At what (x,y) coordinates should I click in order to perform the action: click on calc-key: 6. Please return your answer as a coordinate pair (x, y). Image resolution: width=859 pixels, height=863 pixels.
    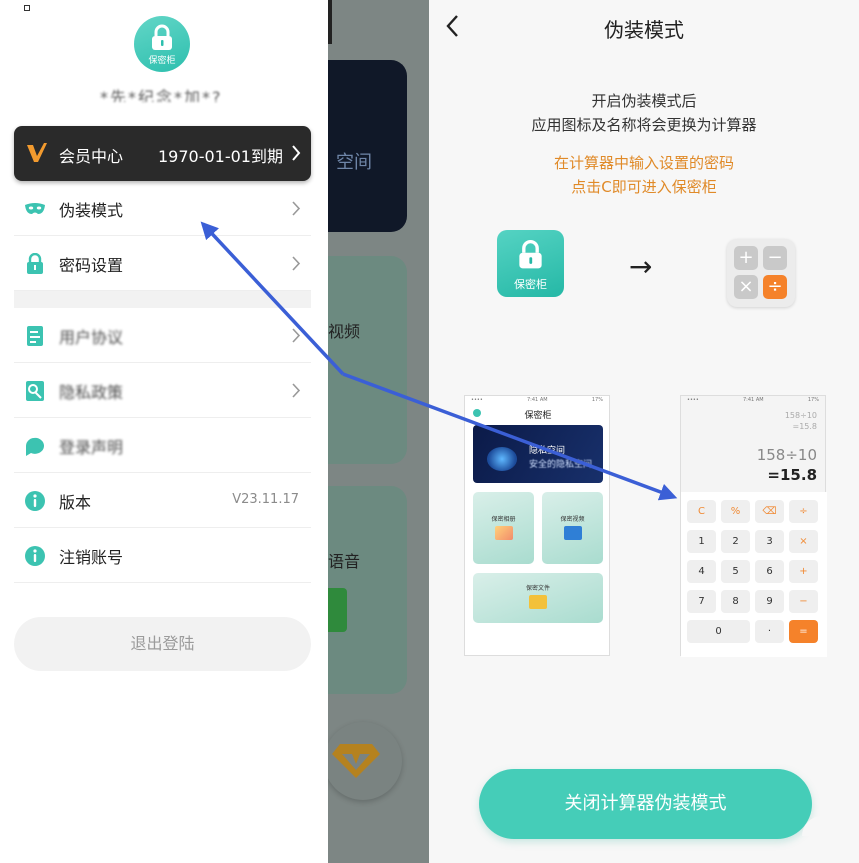
    Looking at the image, I should click on (769, 571).